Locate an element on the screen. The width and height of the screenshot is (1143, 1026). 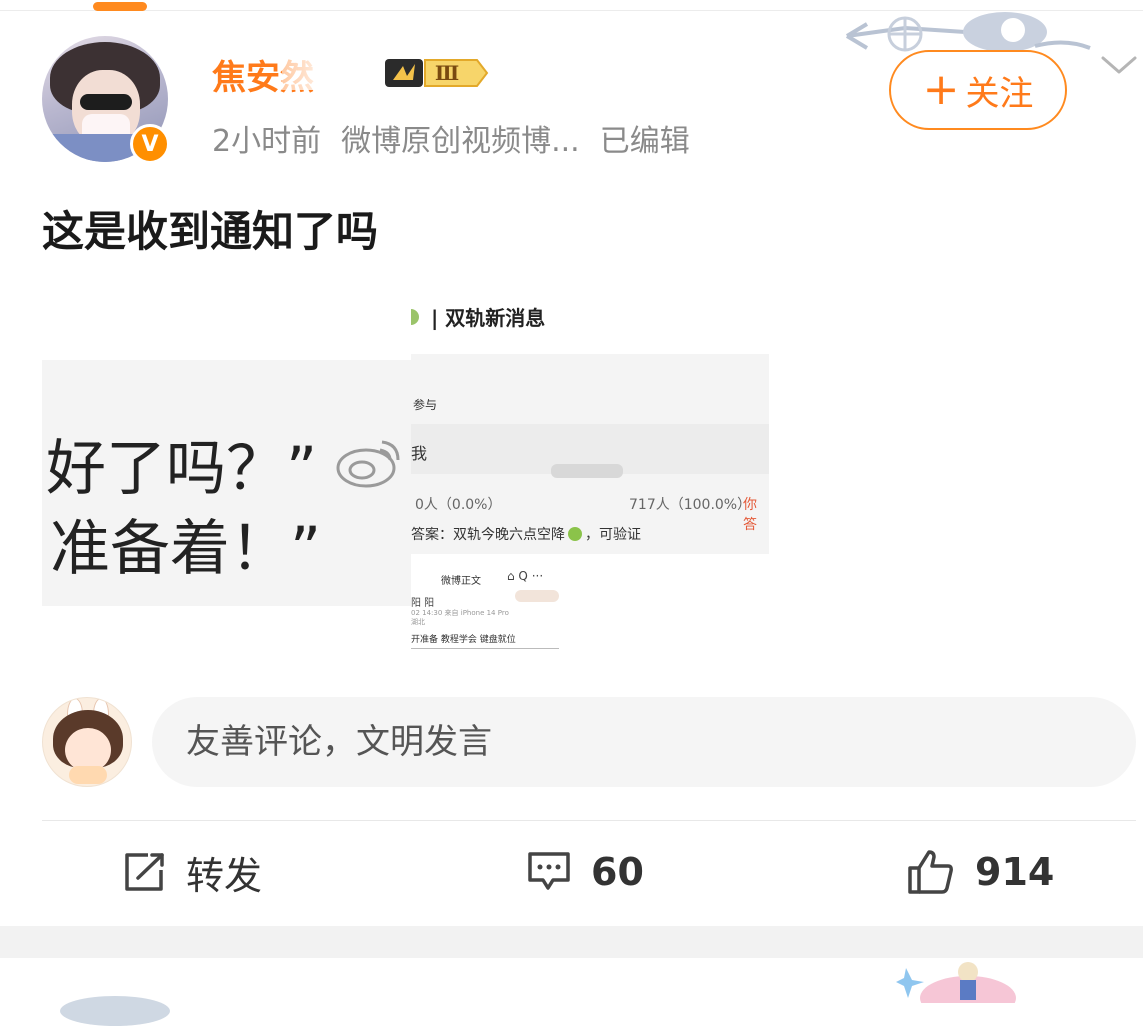
plus-icon: + is located at coordinates (941, 89).